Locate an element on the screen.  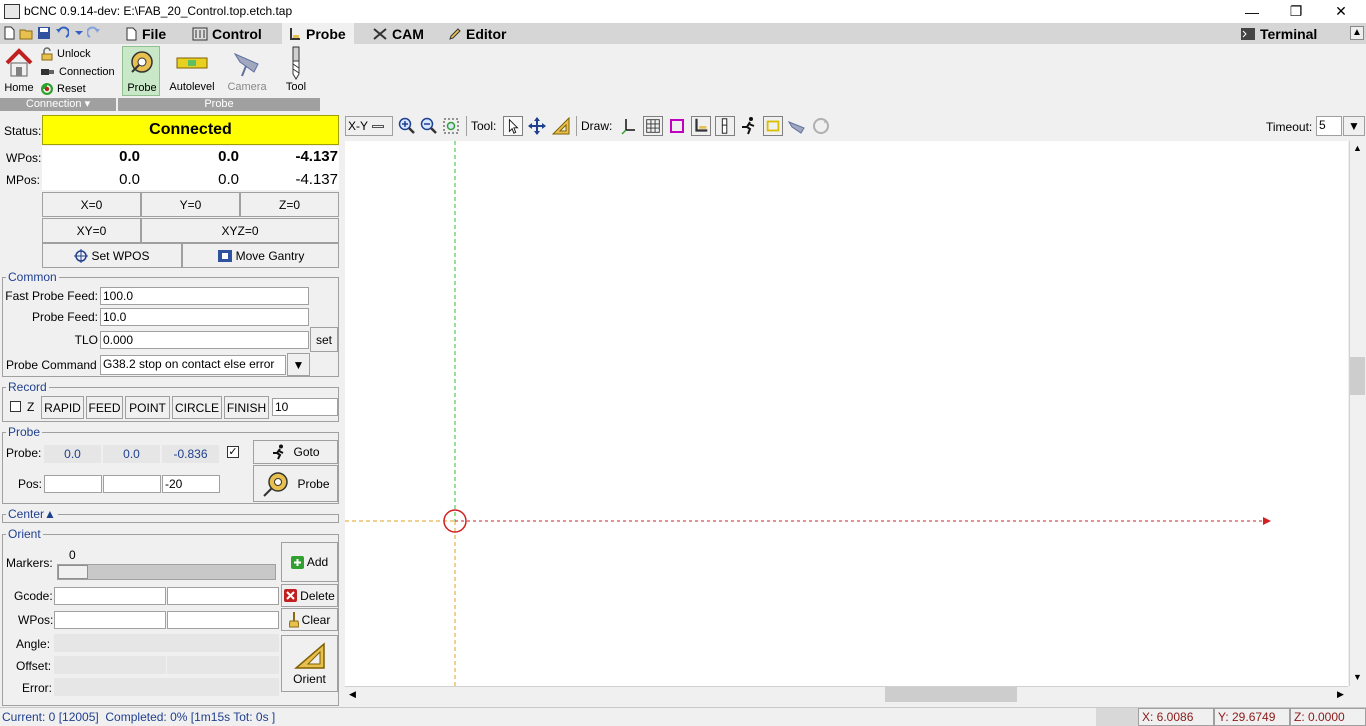
timeout-input: 5 is located at coordinates (1329, 126).